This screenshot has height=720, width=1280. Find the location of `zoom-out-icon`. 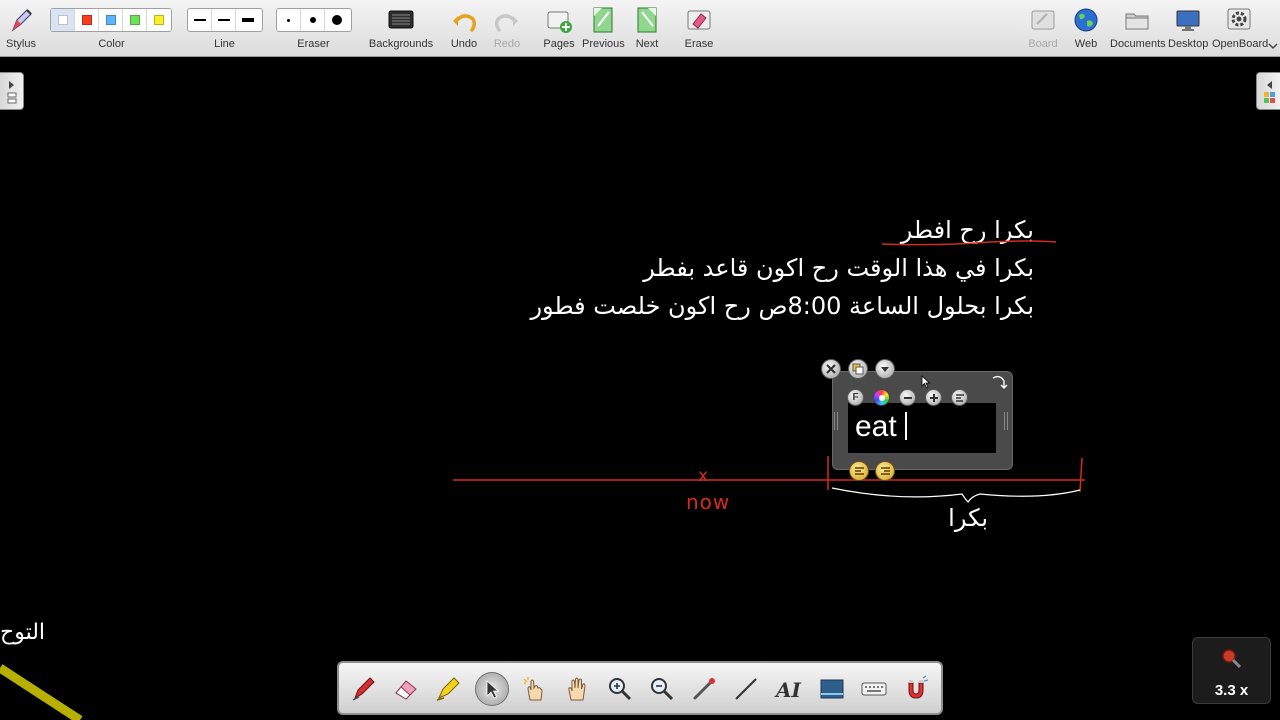

zoom-out-icon is located at coordinates (662, 689).